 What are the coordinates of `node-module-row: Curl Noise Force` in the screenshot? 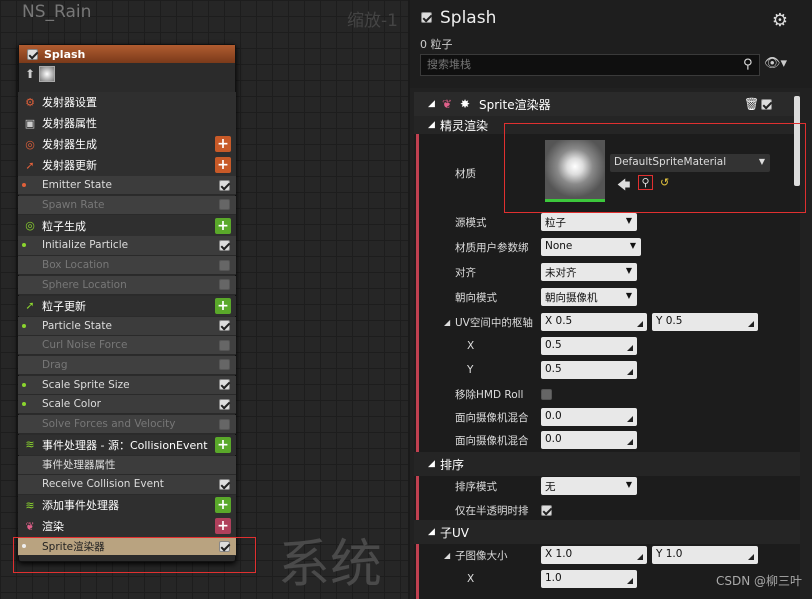 It's located at (127, 346).